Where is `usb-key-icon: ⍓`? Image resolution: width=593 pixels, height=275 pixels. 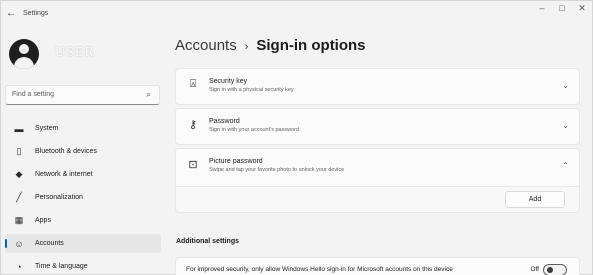 usb-key-icon: ⍓ is located at coordinates (193, 84).